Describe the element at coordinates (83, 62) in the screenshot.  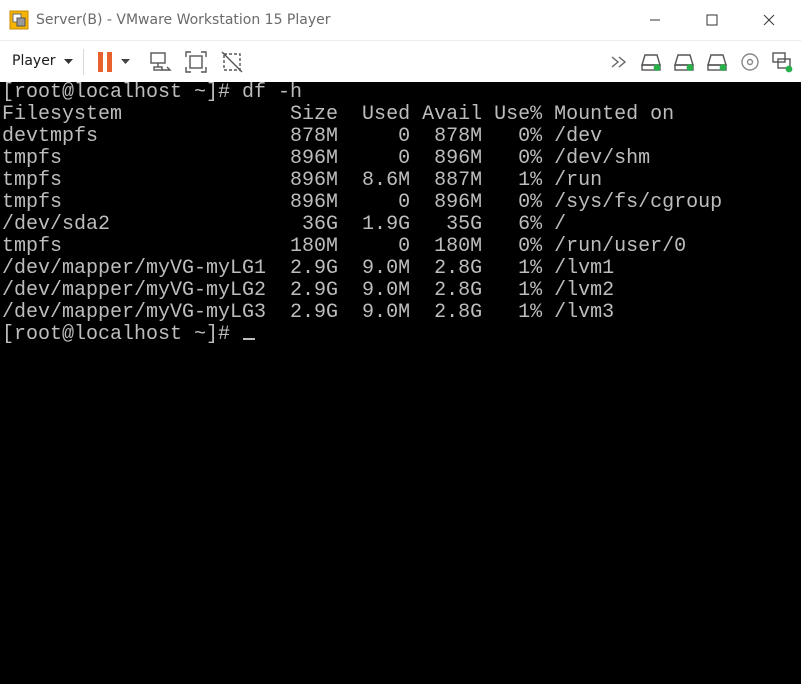
I see `toolbar-divider` at that location.